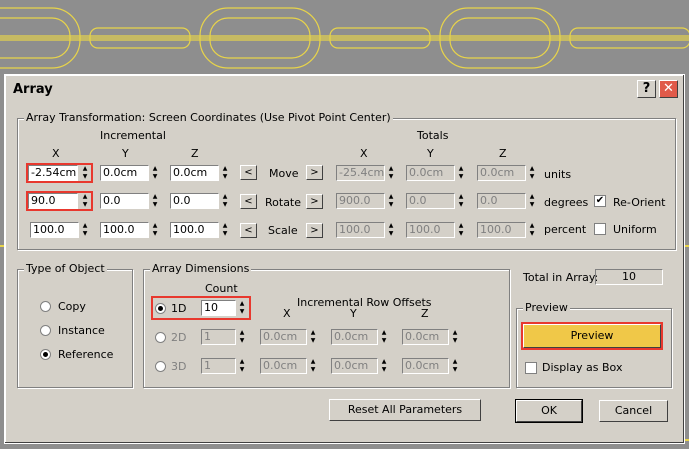  I want to click on scale-left-arrow-button: <, so click(248, 230).